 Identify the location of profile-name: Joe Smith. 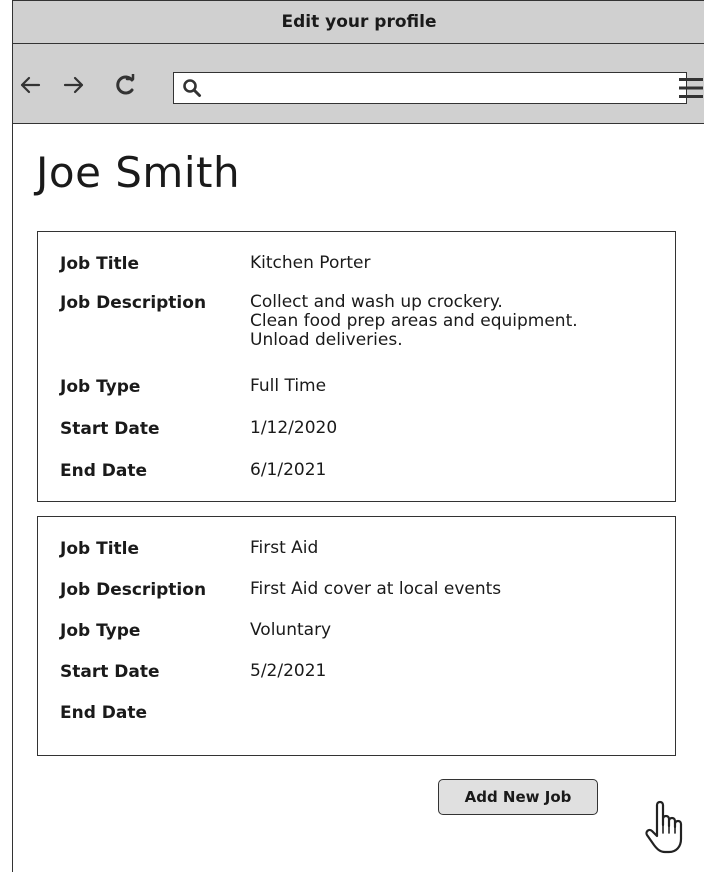
(138, 172).